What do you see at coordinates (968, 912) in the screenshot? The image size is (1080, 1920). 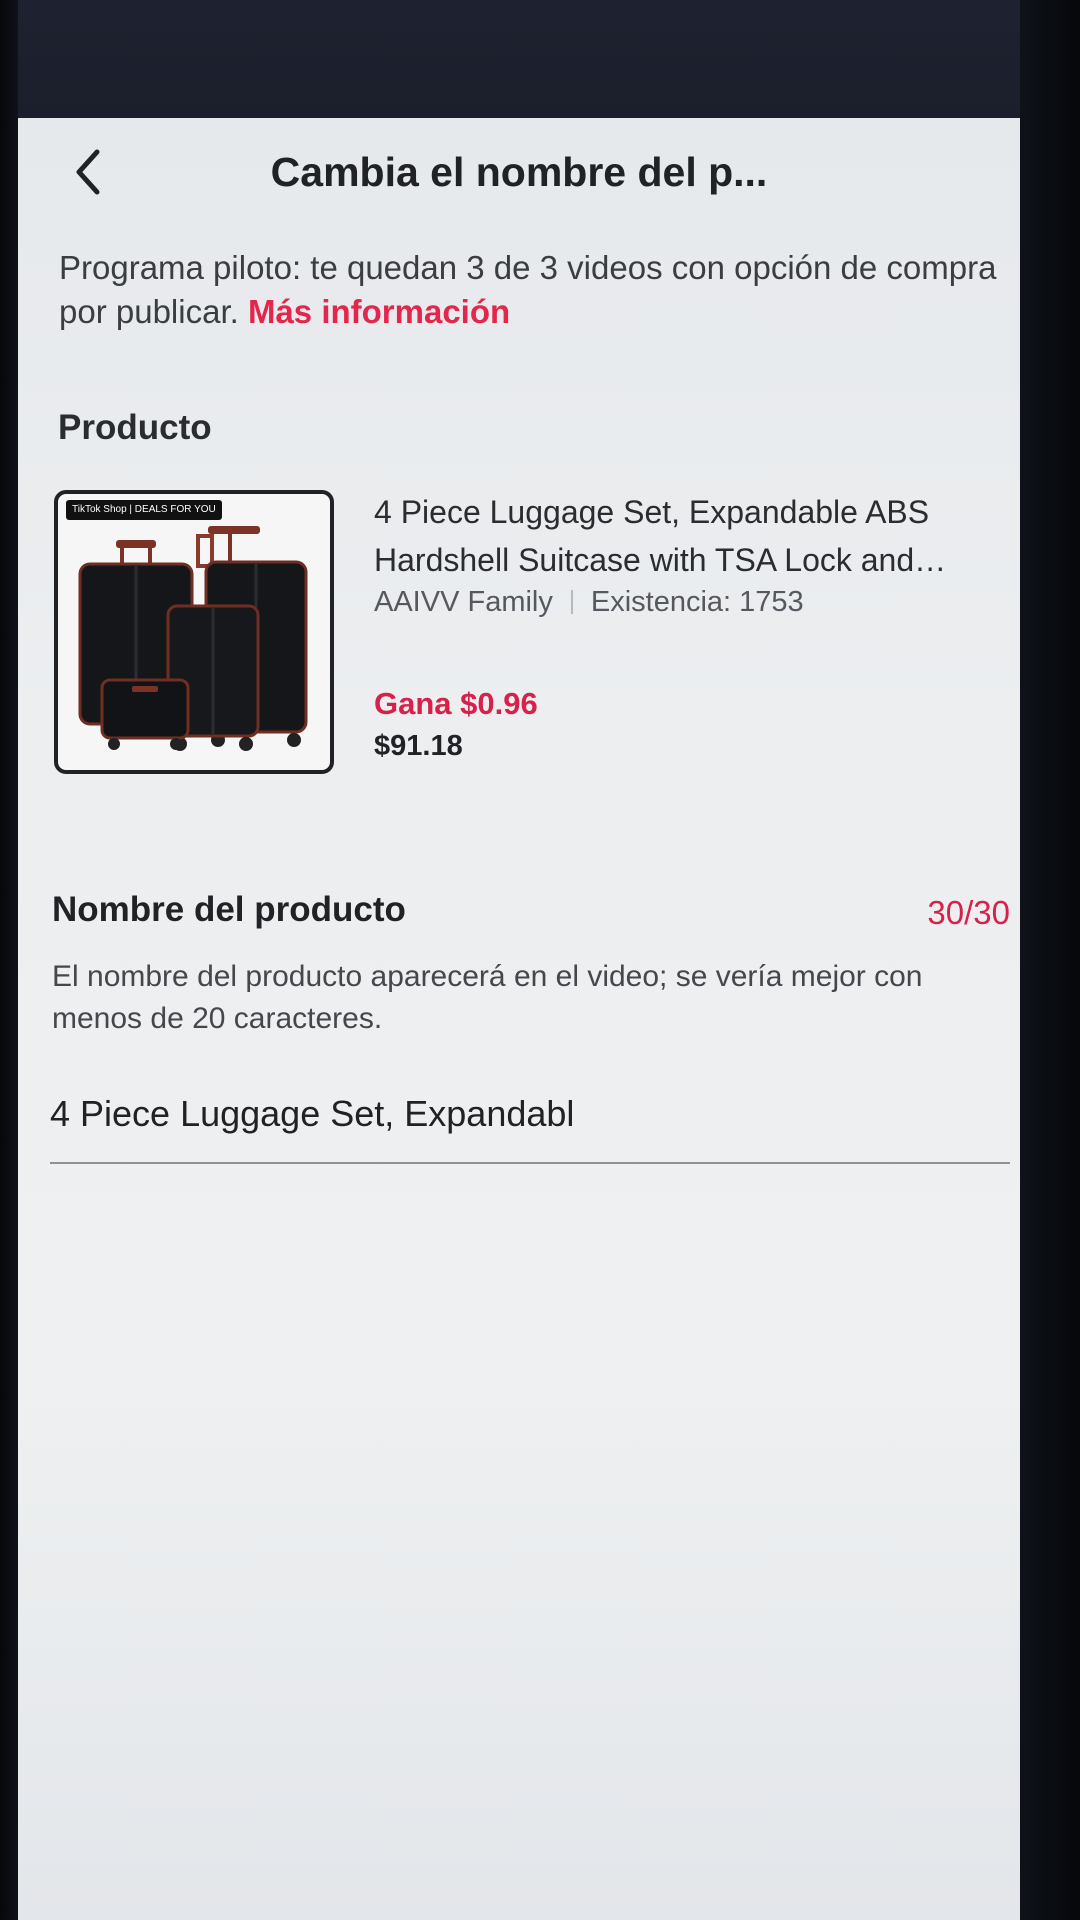 I see `character-counter: 30/30` at bounding box center [968, 912].